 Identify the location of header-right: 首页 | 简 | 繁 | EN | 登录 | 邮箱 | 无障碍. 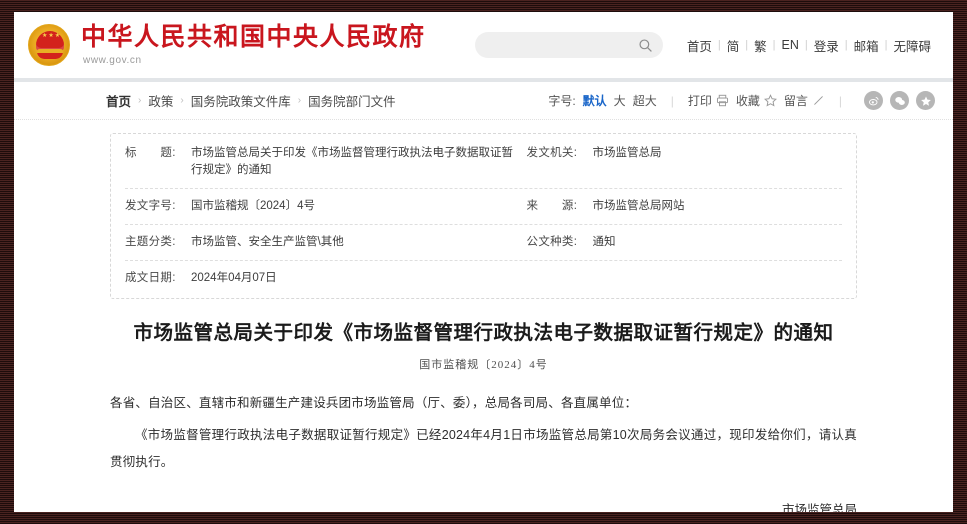
(713, 45).